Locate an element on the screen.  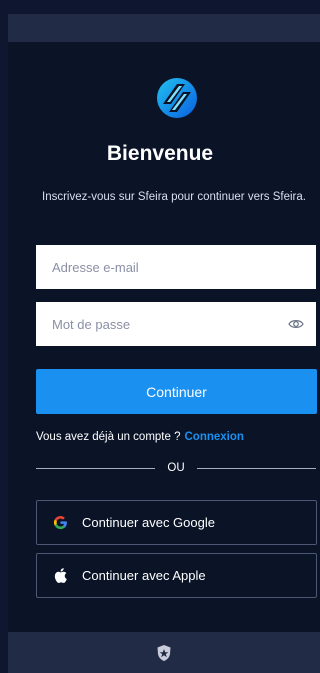
top-bar is located at coordinates (164, 28).